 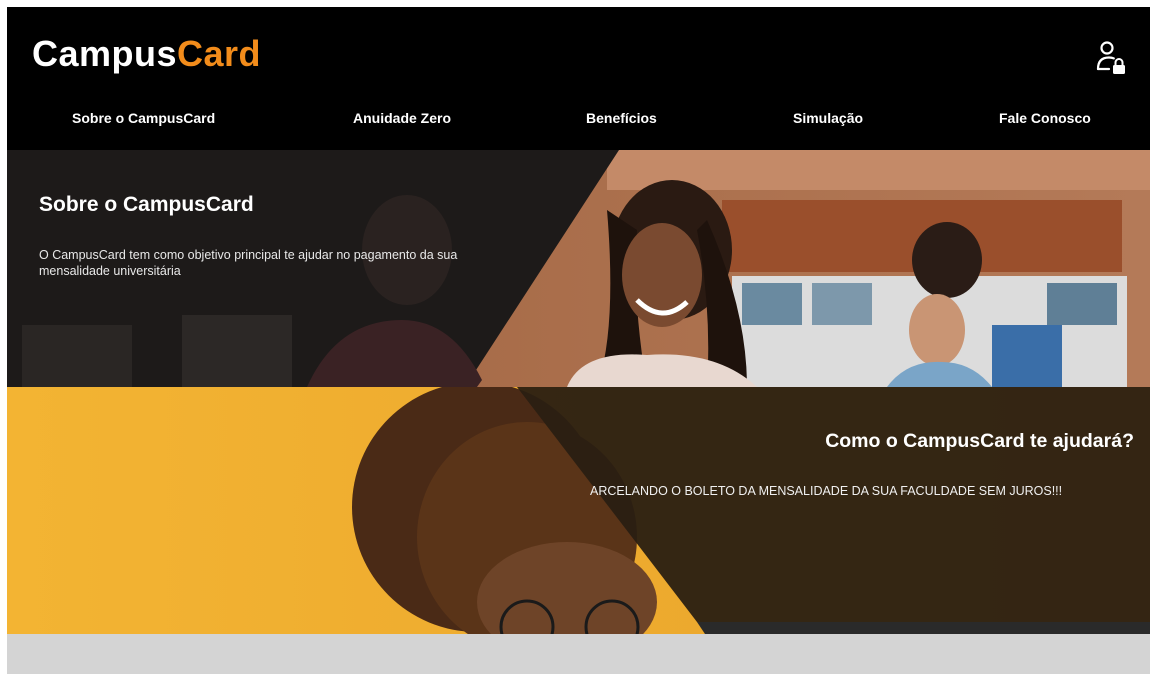 I want to click on nav-item-simulacao: Simulação, so click(x=828, y=118).